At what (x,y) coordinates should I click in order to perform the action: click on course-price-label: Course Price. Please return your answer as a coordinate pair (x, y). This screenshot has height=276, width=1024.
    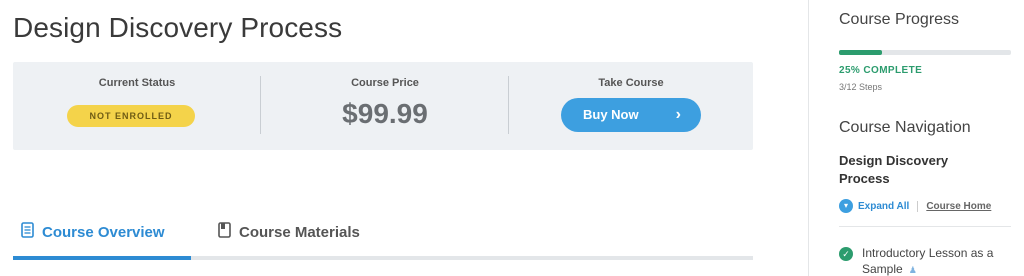
    Looking at the image, I should click on (385, 83).